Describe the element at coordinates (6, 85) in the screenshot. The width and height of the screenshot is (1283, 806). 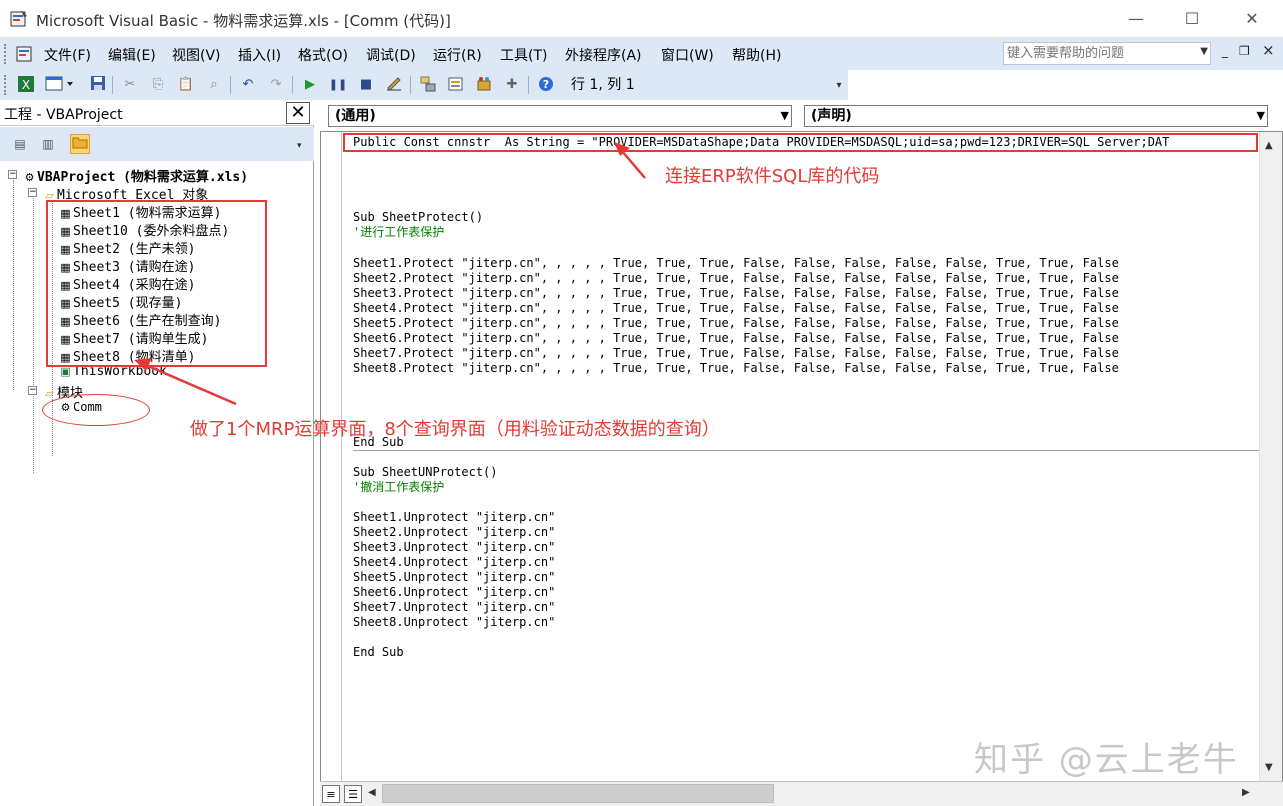
I see `toolbar-grip` at that location.